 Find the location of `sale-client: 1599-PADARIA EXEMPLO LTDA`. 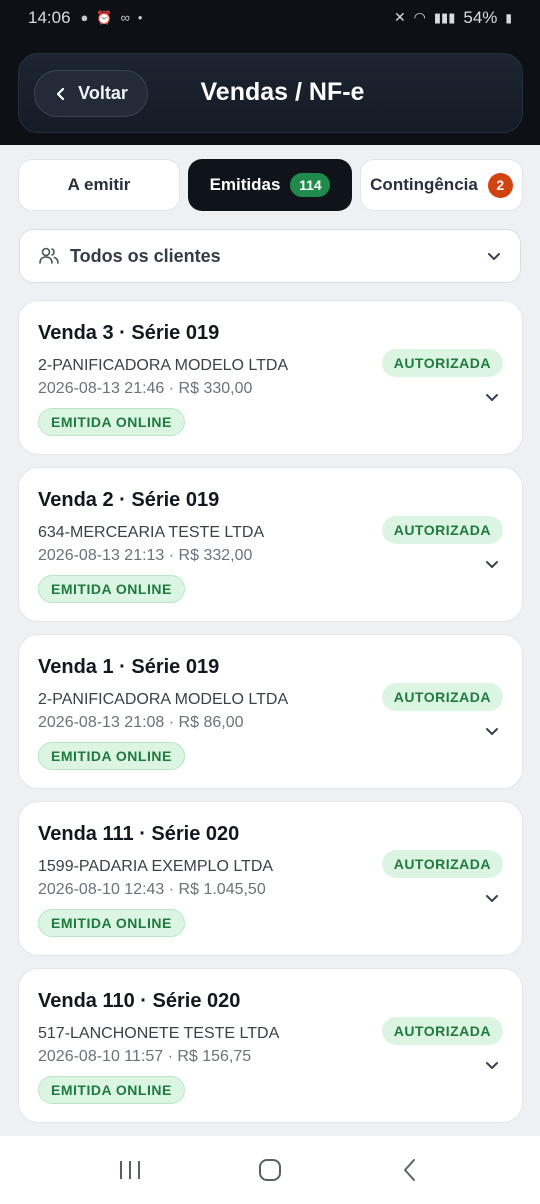

sale-client: 1599-PADARIA EXEMPLO LTDA is located at coordinates (156, 866).